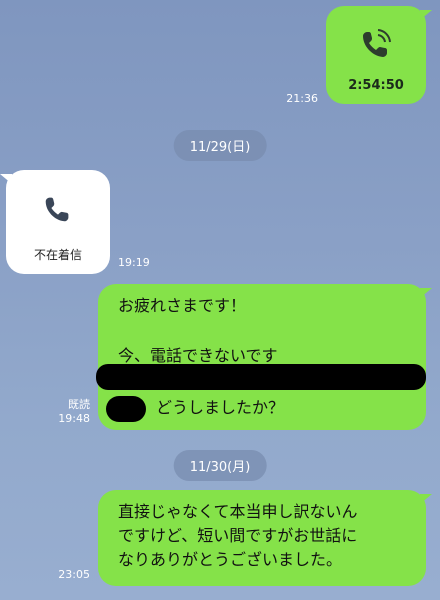 The width and height of the screenshot is (440, 600). I want to click on message-line-3: どうしましたか？, so click(220, 407).